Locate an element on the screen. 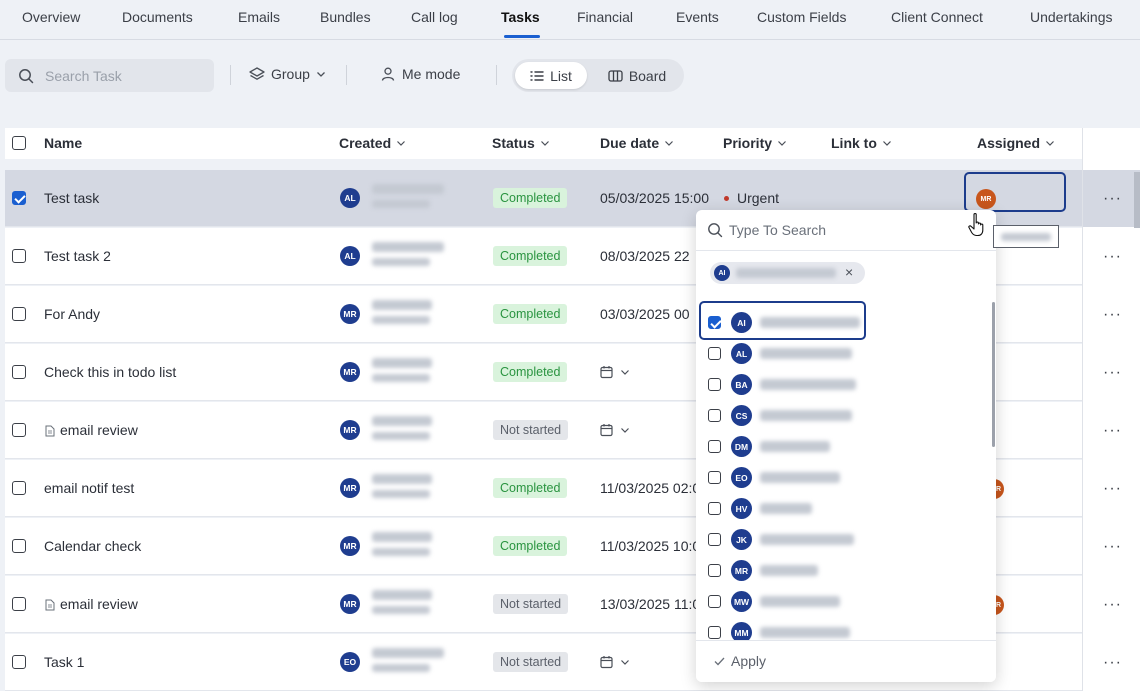 Image resolution: width=1140 pixels, height=691 pixels. assignee-option: HV is located at coordinates (844, 509).